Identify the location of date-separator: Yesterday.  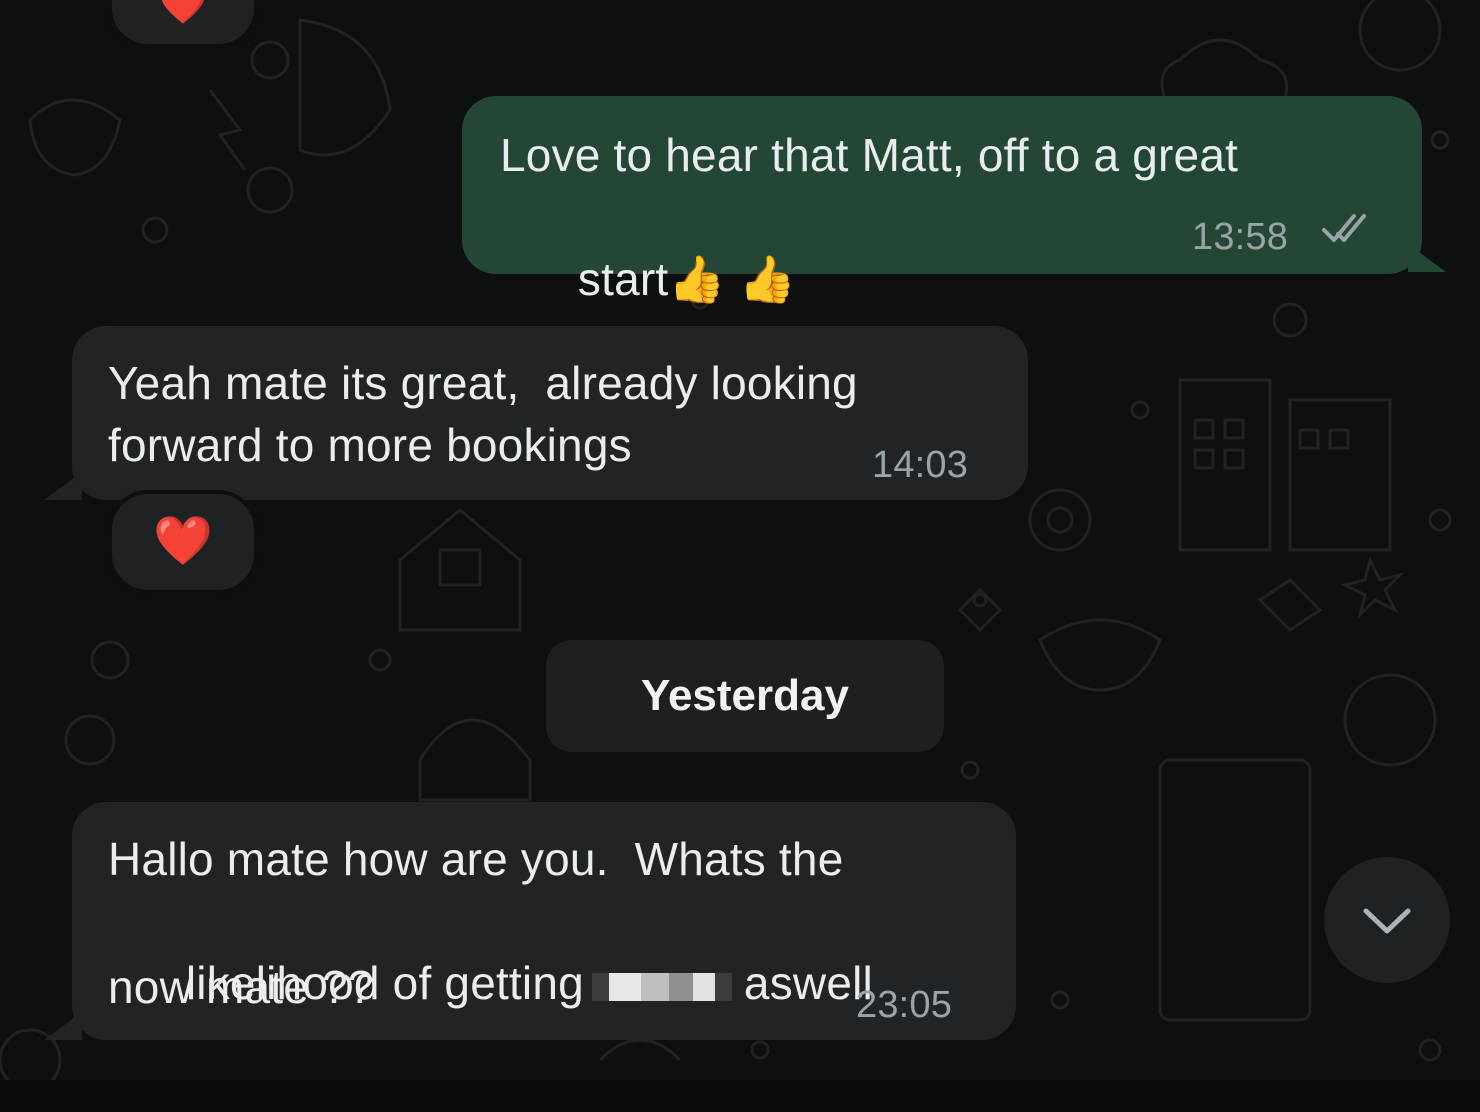
(745, 696).